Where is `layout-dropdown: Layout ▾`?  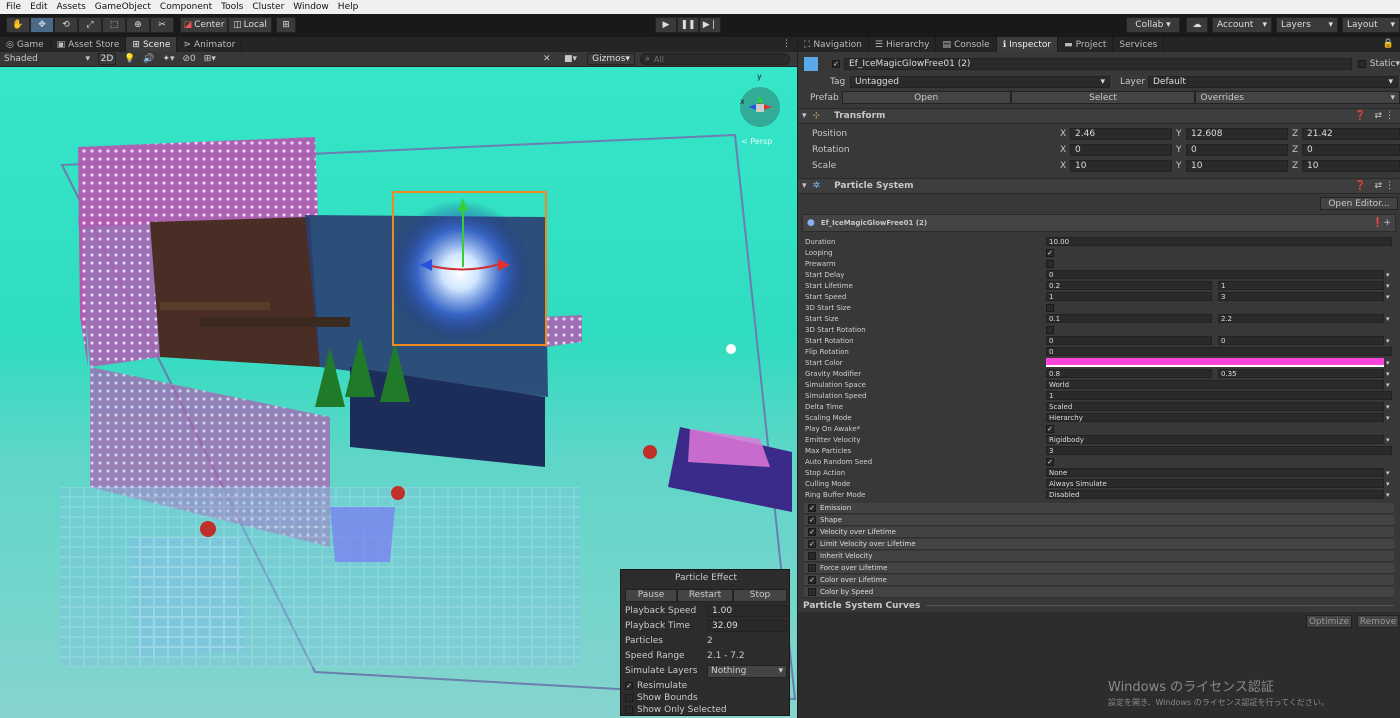 layout-dropdown: Layout ▾ is located at coordinates (1371, 25).